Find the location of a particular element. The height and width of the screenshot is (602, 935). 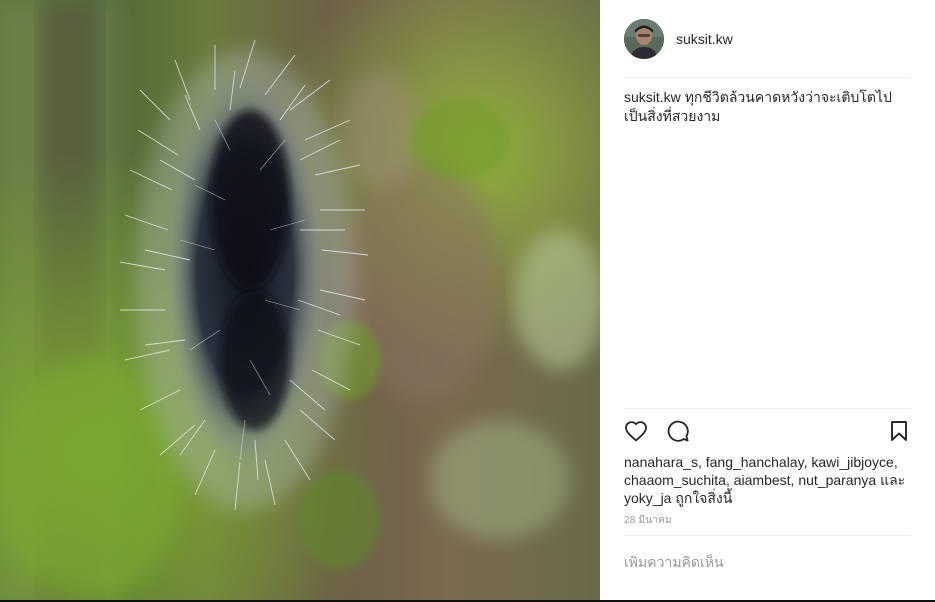

likes-and: และ is located at coordinates (893, 480).